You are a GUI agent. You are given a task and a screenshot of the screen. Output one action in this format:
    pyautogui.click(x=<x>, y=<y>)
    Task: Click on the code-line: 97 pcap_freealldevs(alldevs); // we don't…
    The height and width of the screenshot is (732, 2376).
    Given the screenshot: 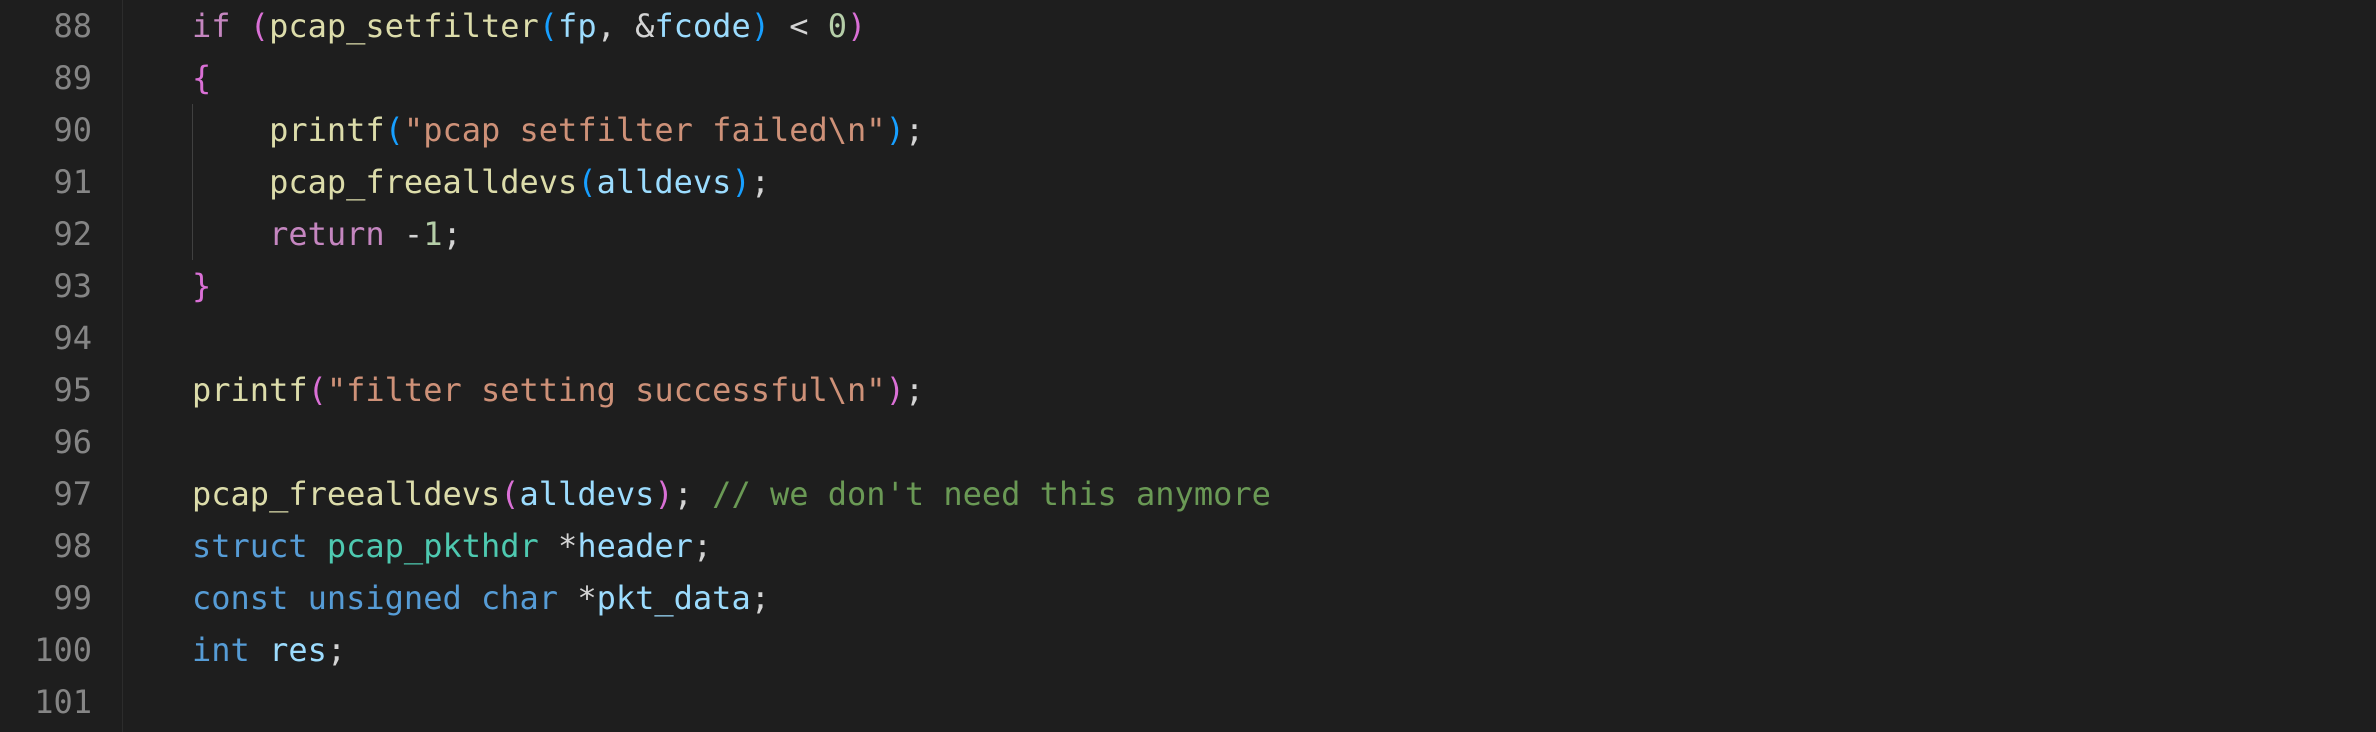 What is the action you would take?
    pyautogui.click(x=1188, y=494)
    